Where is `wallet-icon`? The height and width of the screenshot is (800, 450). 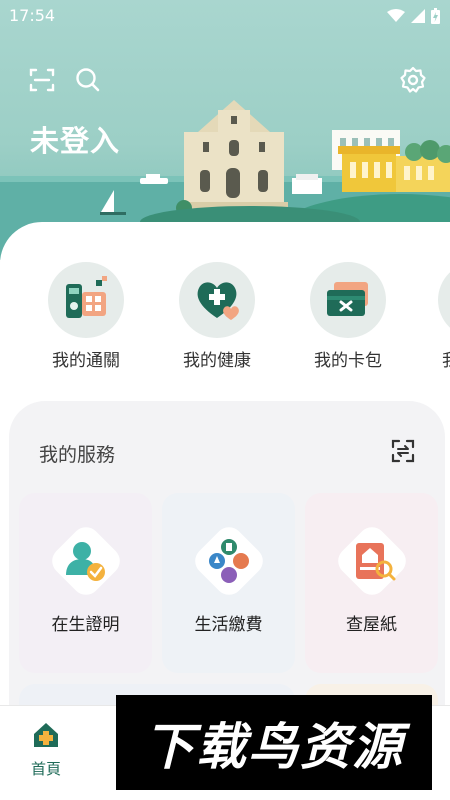 wallet-icon is located at coordinates (347, 299).